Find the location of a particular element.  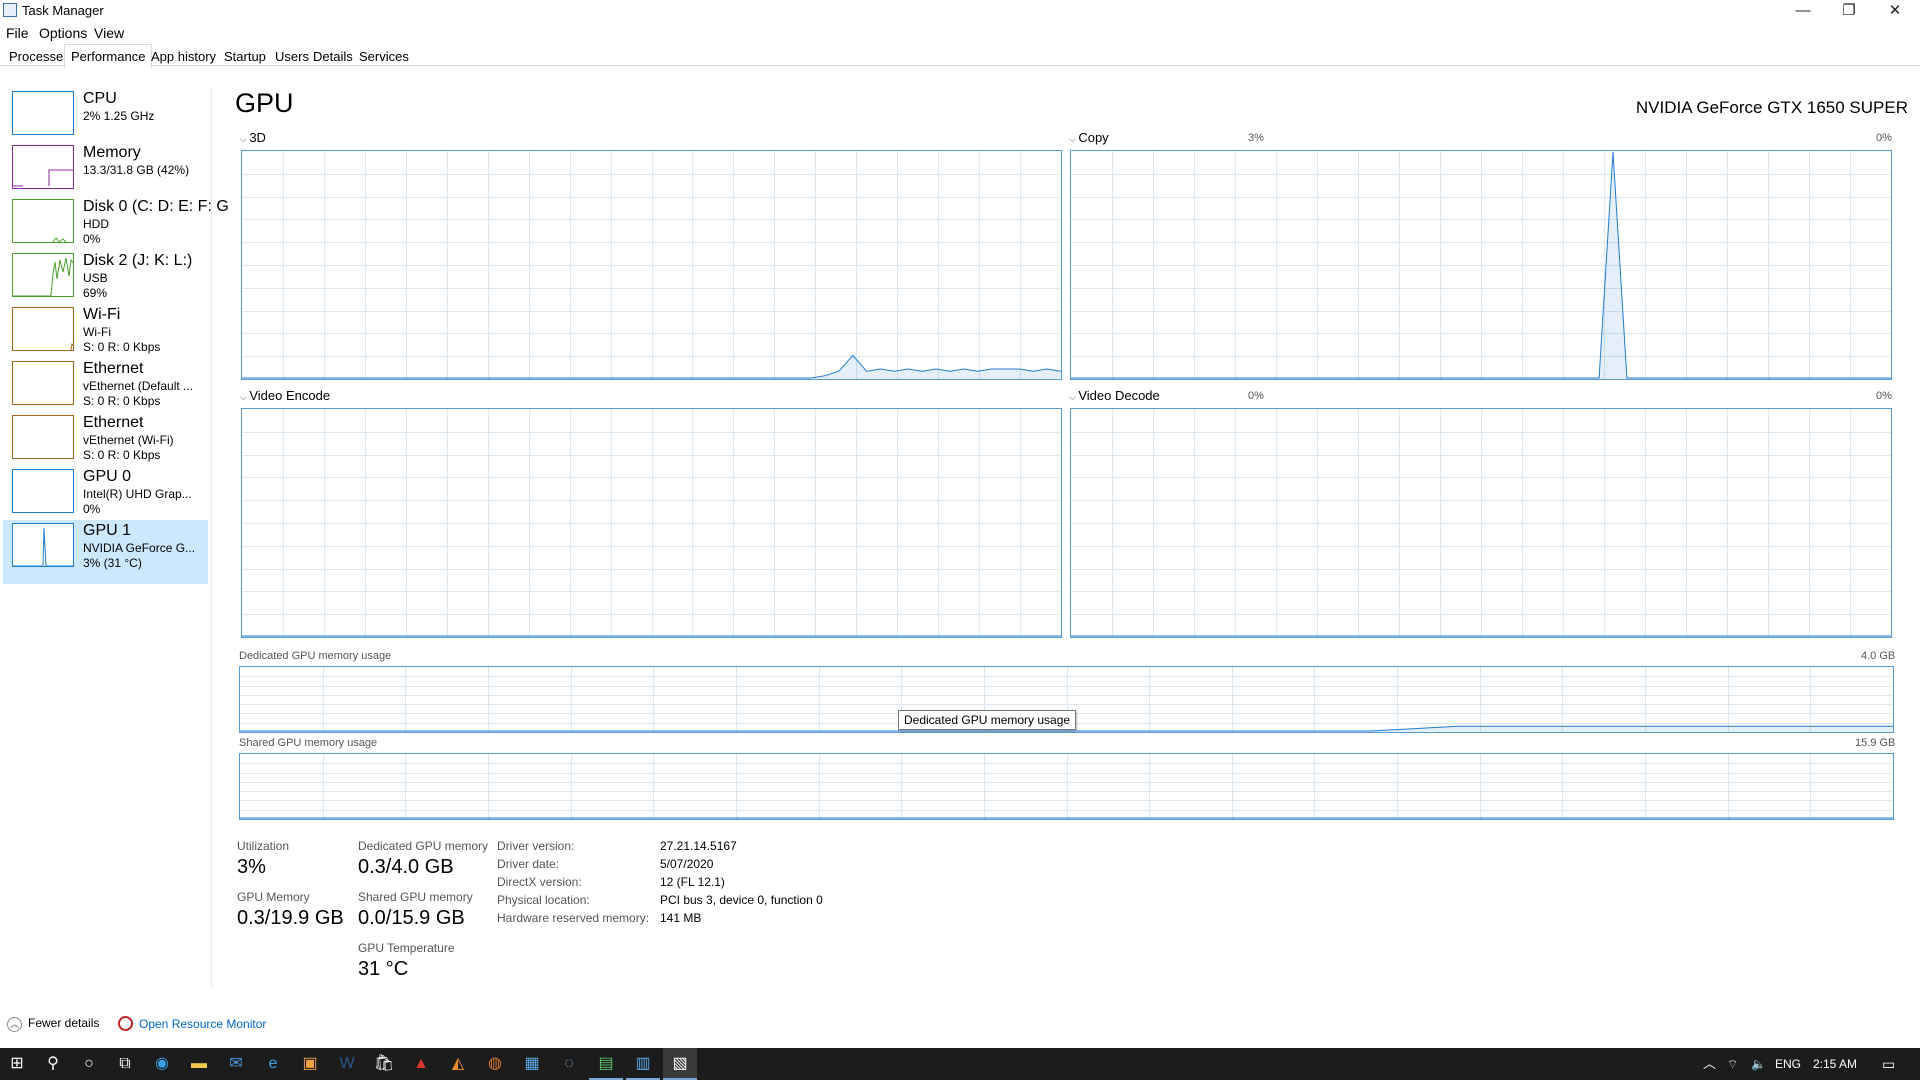

acrobat-icon: ▲ is located at coordinates (421, 1064).